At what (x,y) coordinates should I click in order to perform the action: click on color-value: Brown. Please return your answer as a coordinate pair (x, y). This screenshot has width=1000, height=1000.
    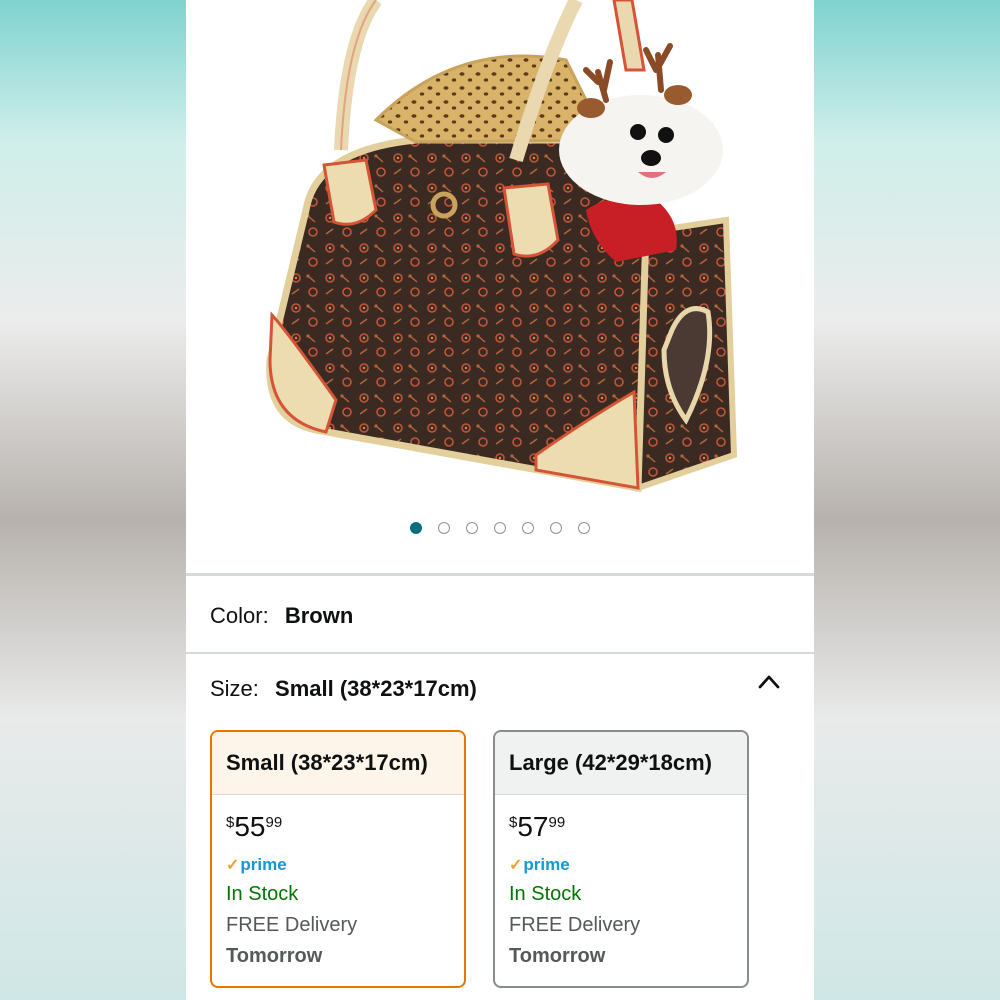
    Looking at the image, I should click on (319, 615).